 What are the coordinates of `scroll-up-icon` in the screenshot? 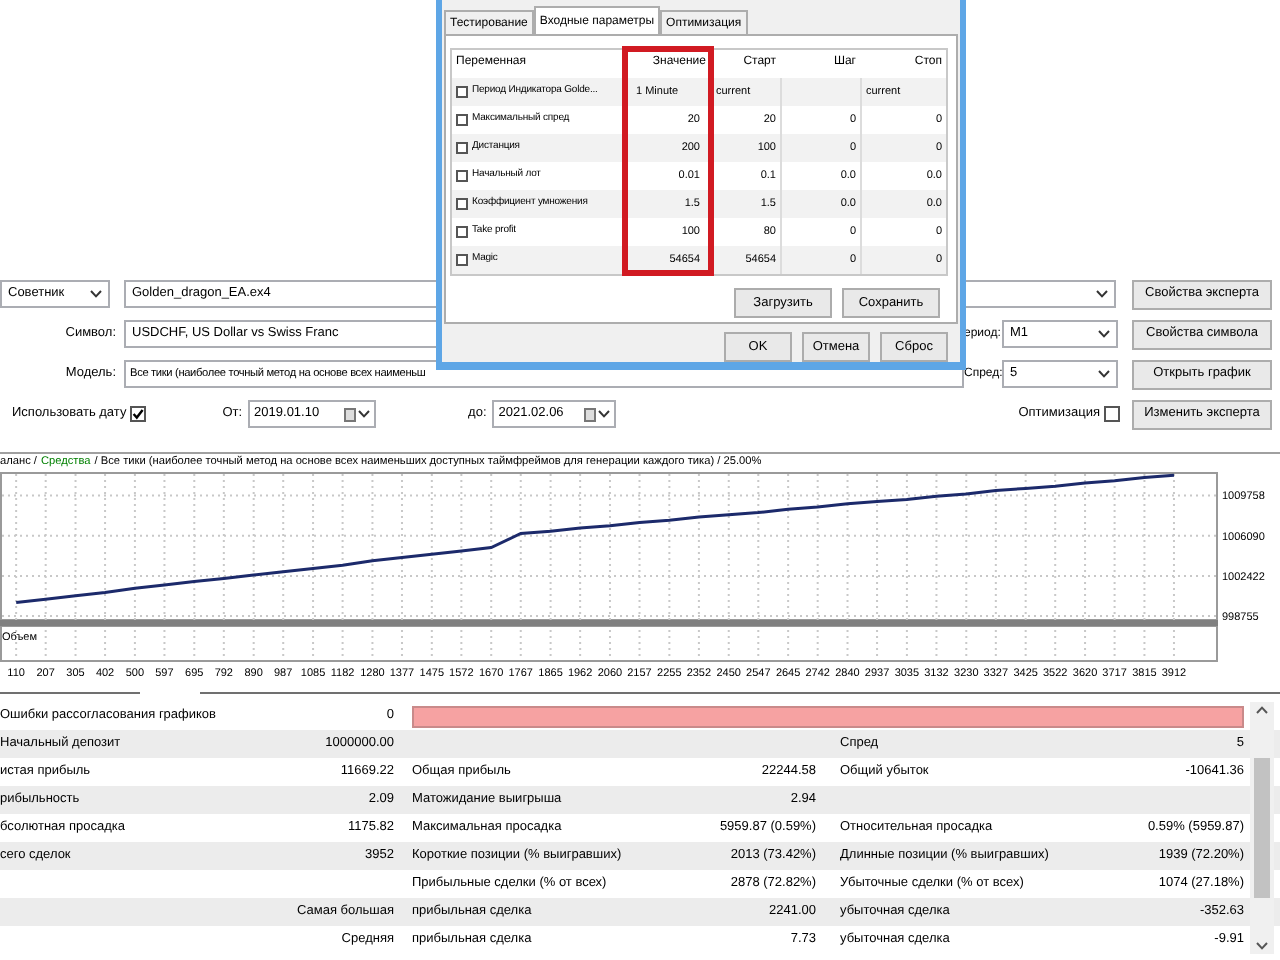 It's located at (1262, 710).